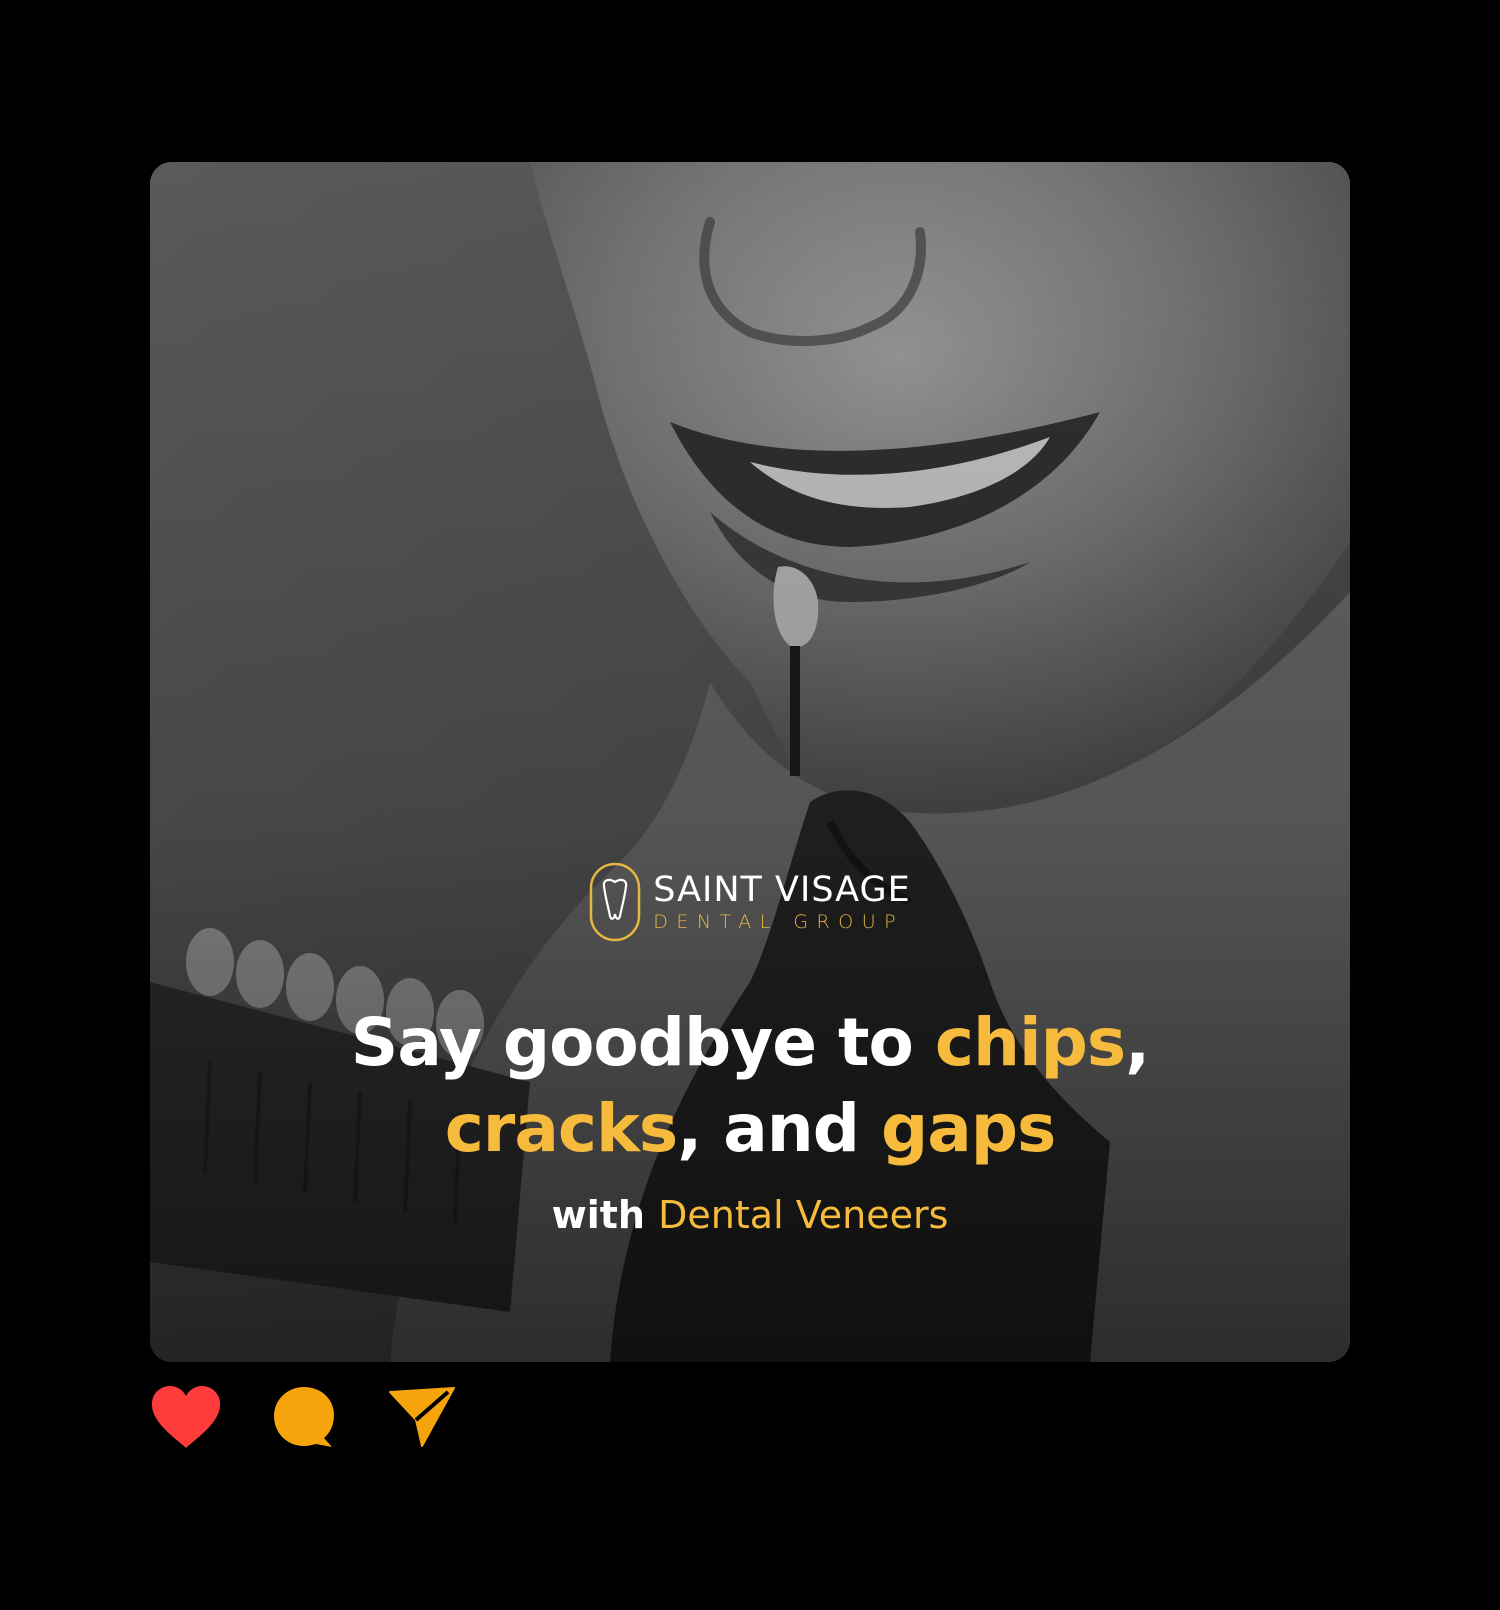 The image size is (1500, 1610). I want to click on subheadline-prefix: with, so click(605, 1215).